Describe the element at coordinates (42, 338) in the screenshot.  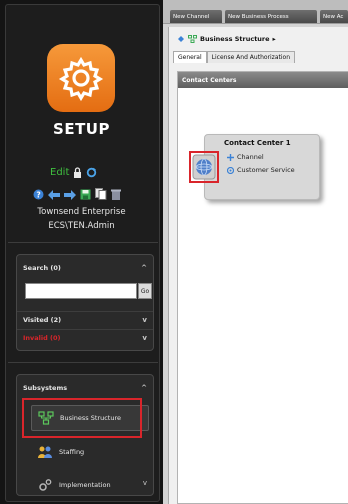
I see `invalid-label: Invalid (0)` at that location.